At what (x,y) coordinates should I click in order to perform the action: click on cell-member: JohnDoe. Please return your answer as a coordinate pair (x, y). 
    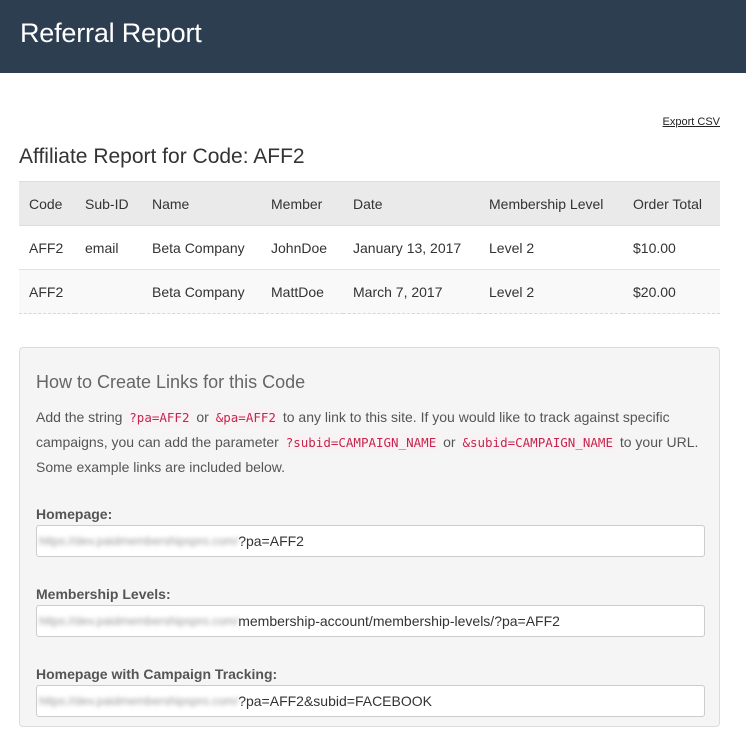
    Looking at the image, I should click on (302, 247).